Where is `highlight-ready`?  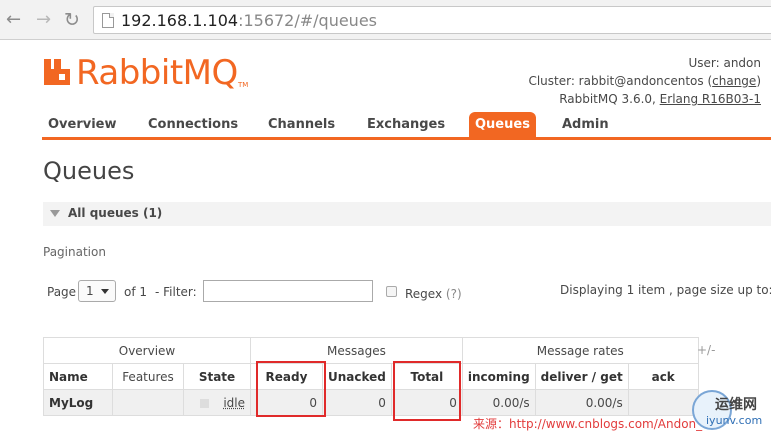 highlight-ready is located at coordinates (291, 389).